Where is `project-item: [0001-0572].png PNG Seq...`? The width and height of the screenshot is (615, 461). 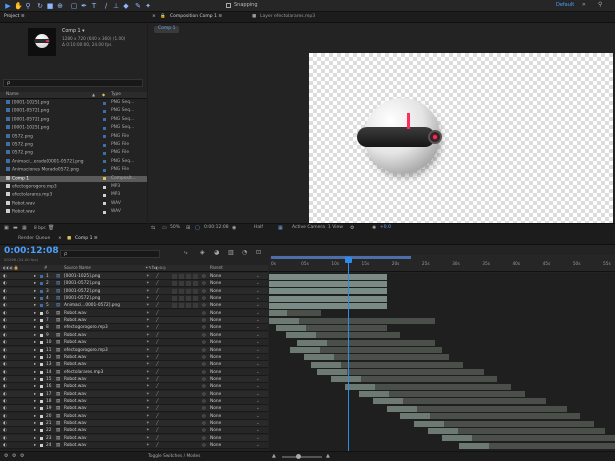 project-item: [0001-0572].png PNG Seq... is located at coordinates (73, 119).